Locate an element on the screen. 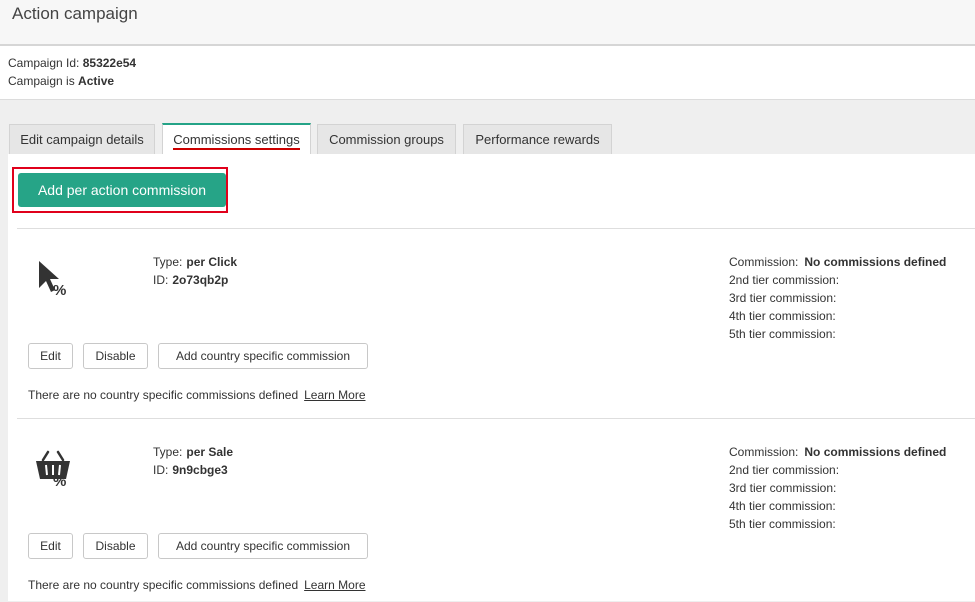  campaign-info: Campaign Id: 85322e54 Campaign is Active is located at coordinates (72, 72).